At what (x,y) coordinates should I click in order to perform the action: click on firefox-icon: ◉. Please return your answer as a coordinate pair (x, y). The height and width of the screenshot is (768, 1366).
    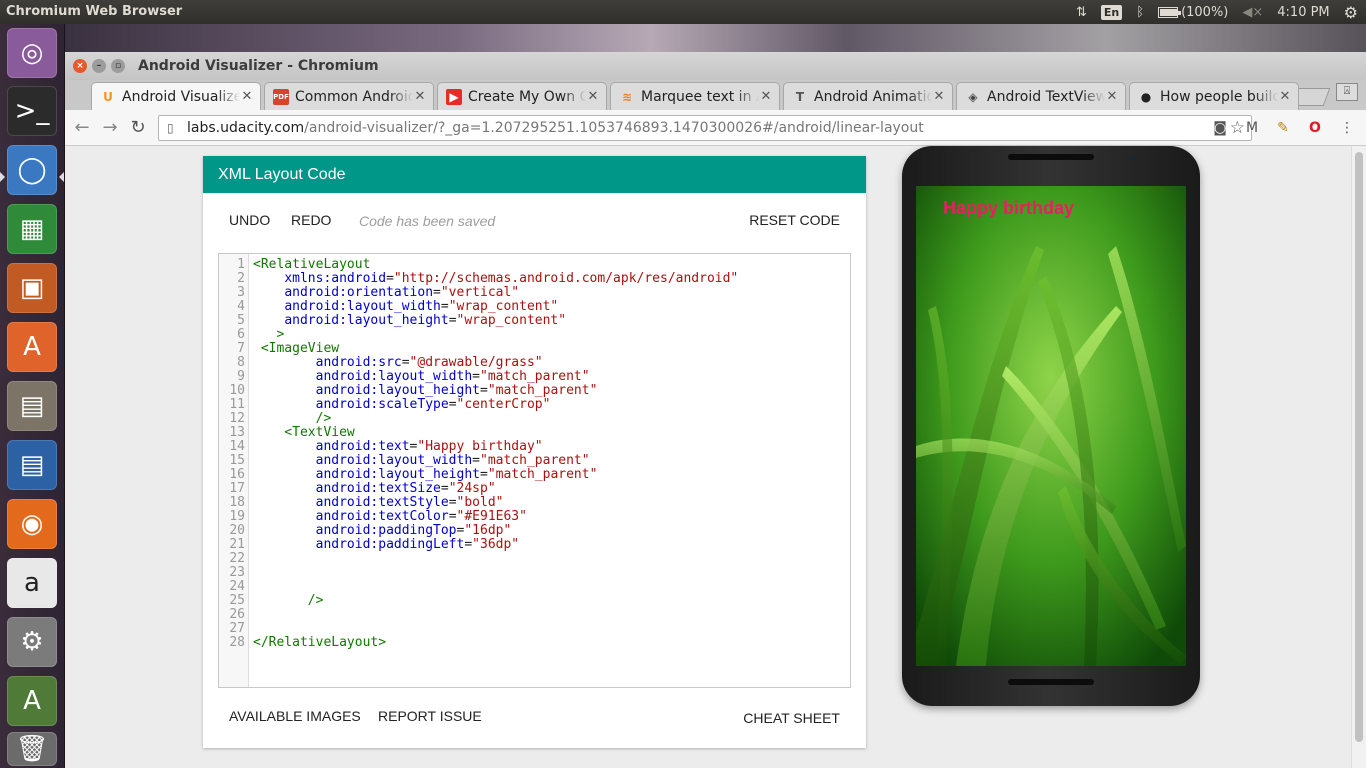
    Looking at the image, I should click on (32, 524).